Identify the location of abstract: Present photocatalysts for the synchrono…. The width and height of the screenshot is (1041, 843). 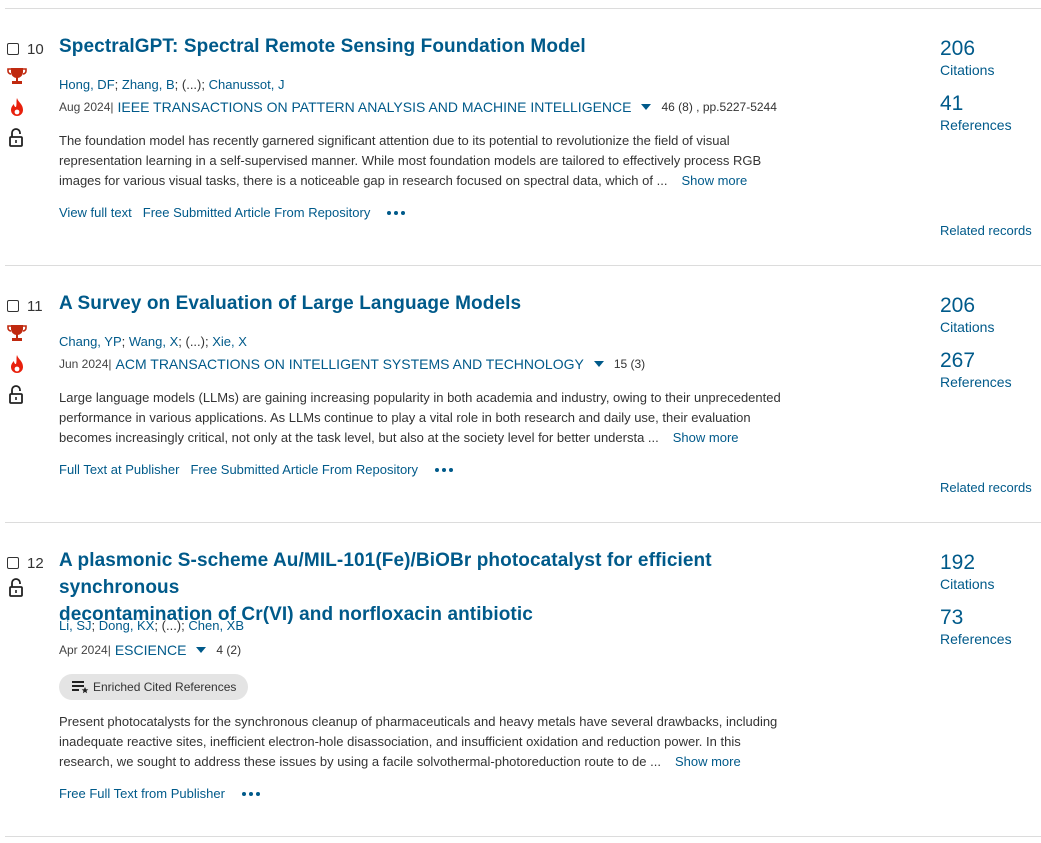
(429, 742).